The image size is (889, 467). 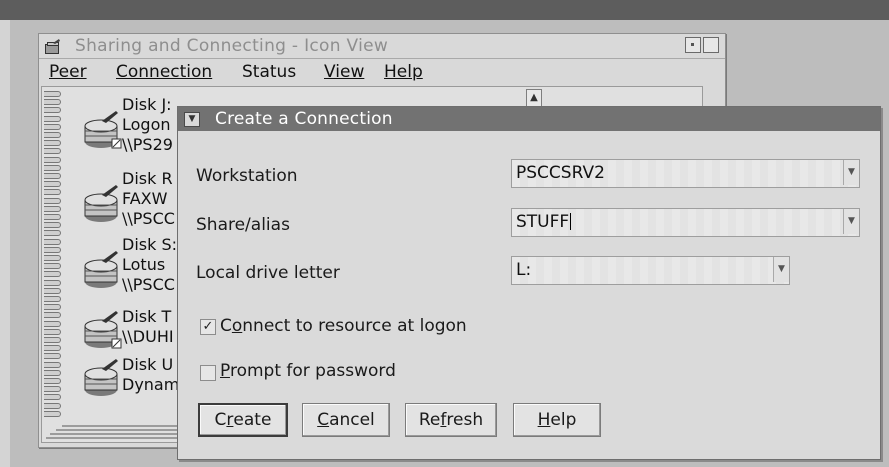 I want to click on workstation-label: Workstation, so click(x=247, y=176).